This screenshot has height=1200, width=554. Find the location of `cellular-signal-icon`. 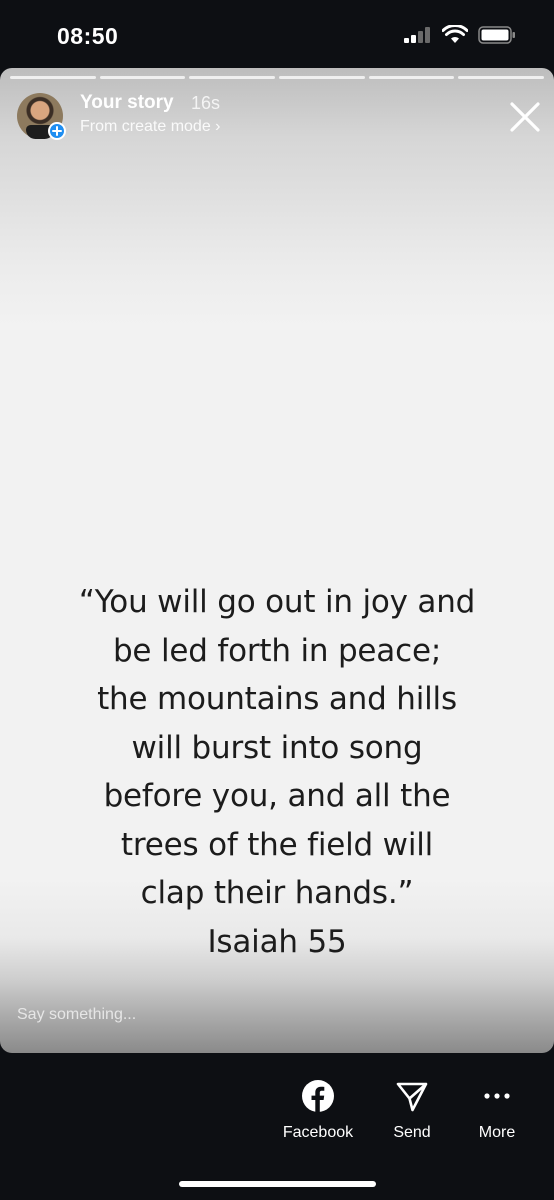

cellular-signal-icon is located at coordinates (417, 34).